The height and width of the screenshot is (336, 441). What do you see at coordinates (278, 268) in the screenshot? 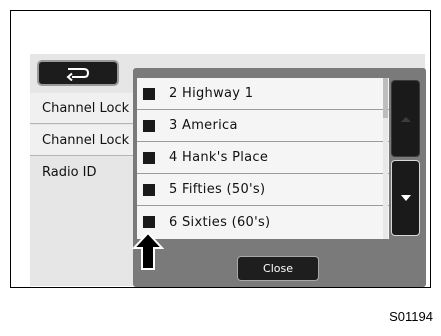
I see `close-button: Close` at bounding box center [278, 268].